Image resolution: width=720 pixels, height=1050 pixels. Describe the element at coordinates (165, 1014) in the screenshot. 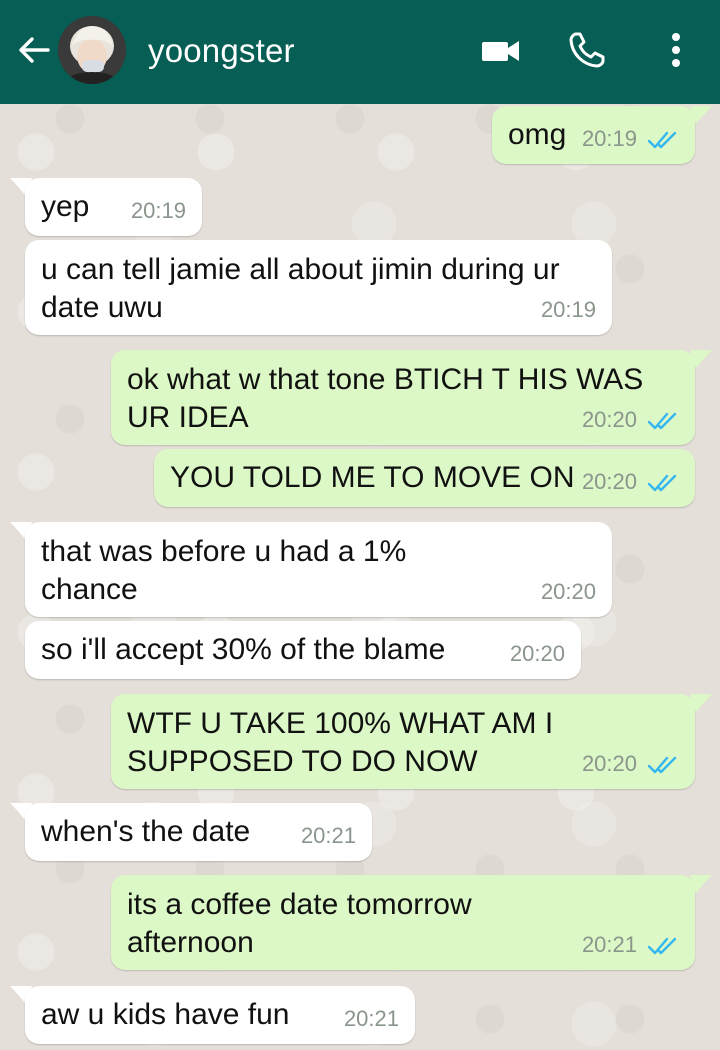

I see `message-text: aw u kids have fun` at that location.